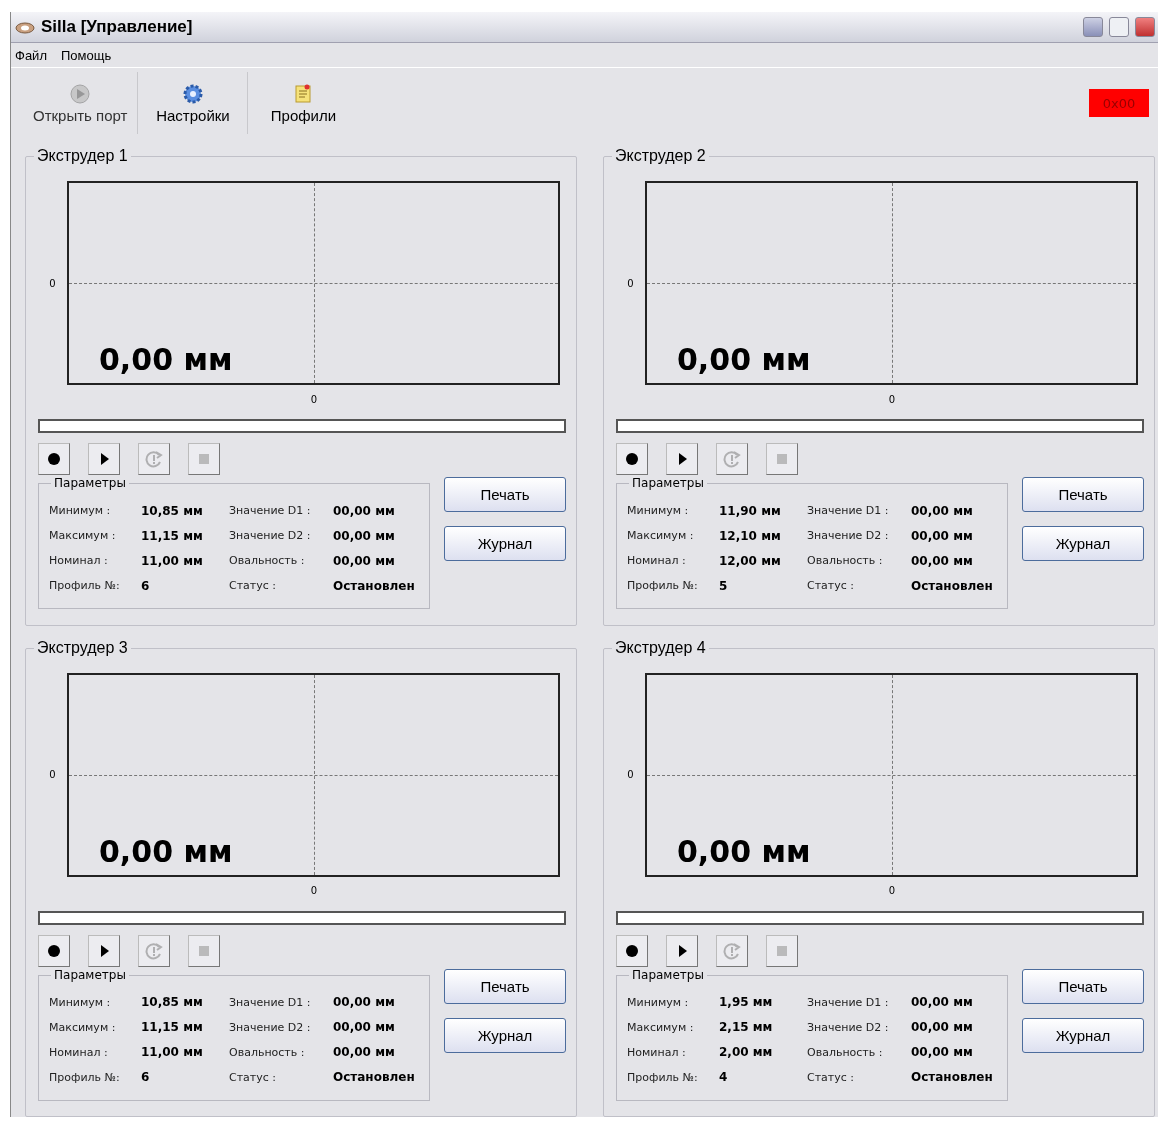 The width and height of the screenshot is (1158, 1121). I want to click on close-button, so click(1145, 27).